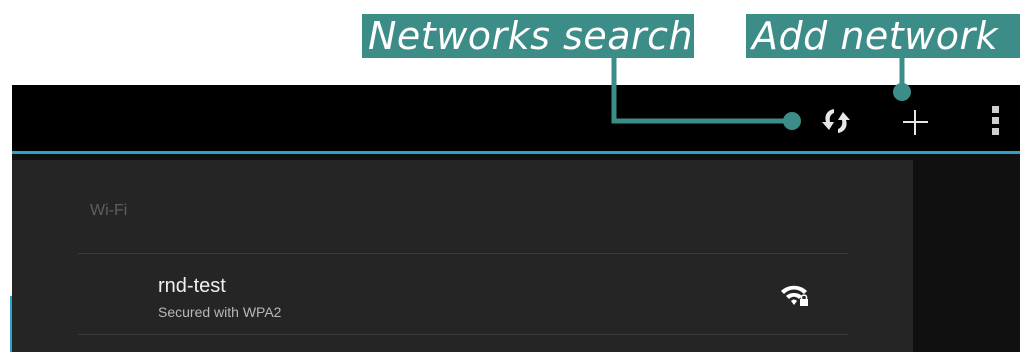 The height and width of the screenshot is (352, 1020). Describe the element at coordinates (883, 36) in the screenshot. I see `add-network-callout: Add network` at that location.